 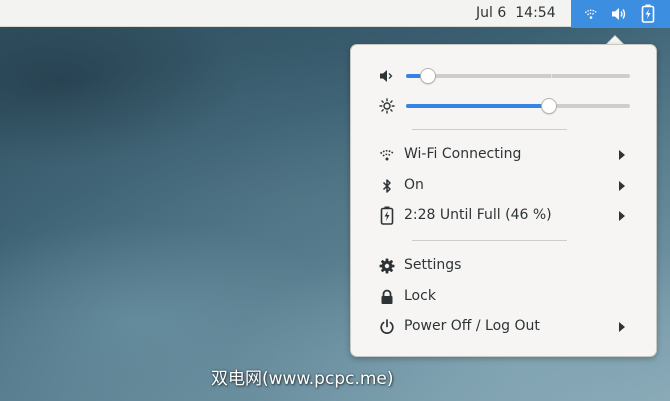 I want to click on menu-item-settings: Settings, so click(x=503, y=266).